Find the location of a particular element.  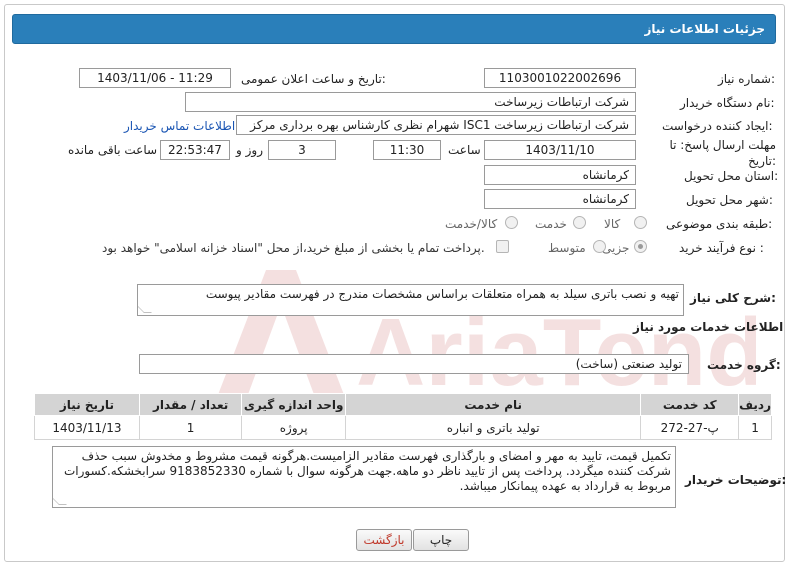

page-title: جزئیات اطلاعات نیاز is located at coordinates (704, 29).